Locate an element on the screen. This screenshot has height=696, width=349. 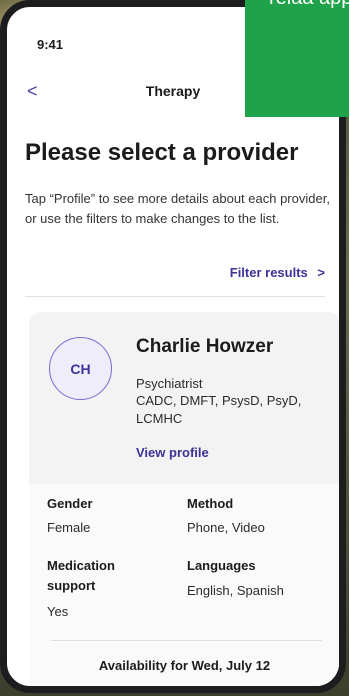
method-value: Phone, Video is located at coordinates (226, 527).